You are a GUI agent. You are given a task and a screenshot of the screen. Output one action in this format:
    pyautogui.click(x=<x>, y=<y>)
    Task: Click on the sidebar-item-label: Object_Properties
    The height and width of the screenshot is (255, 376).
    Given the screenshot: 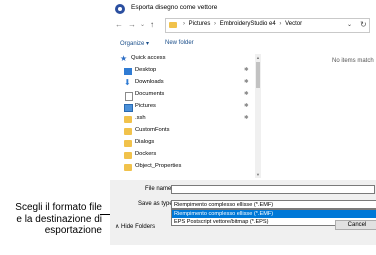 What is the action you would take?
    pyautogui.click(x=158, y=166)
    